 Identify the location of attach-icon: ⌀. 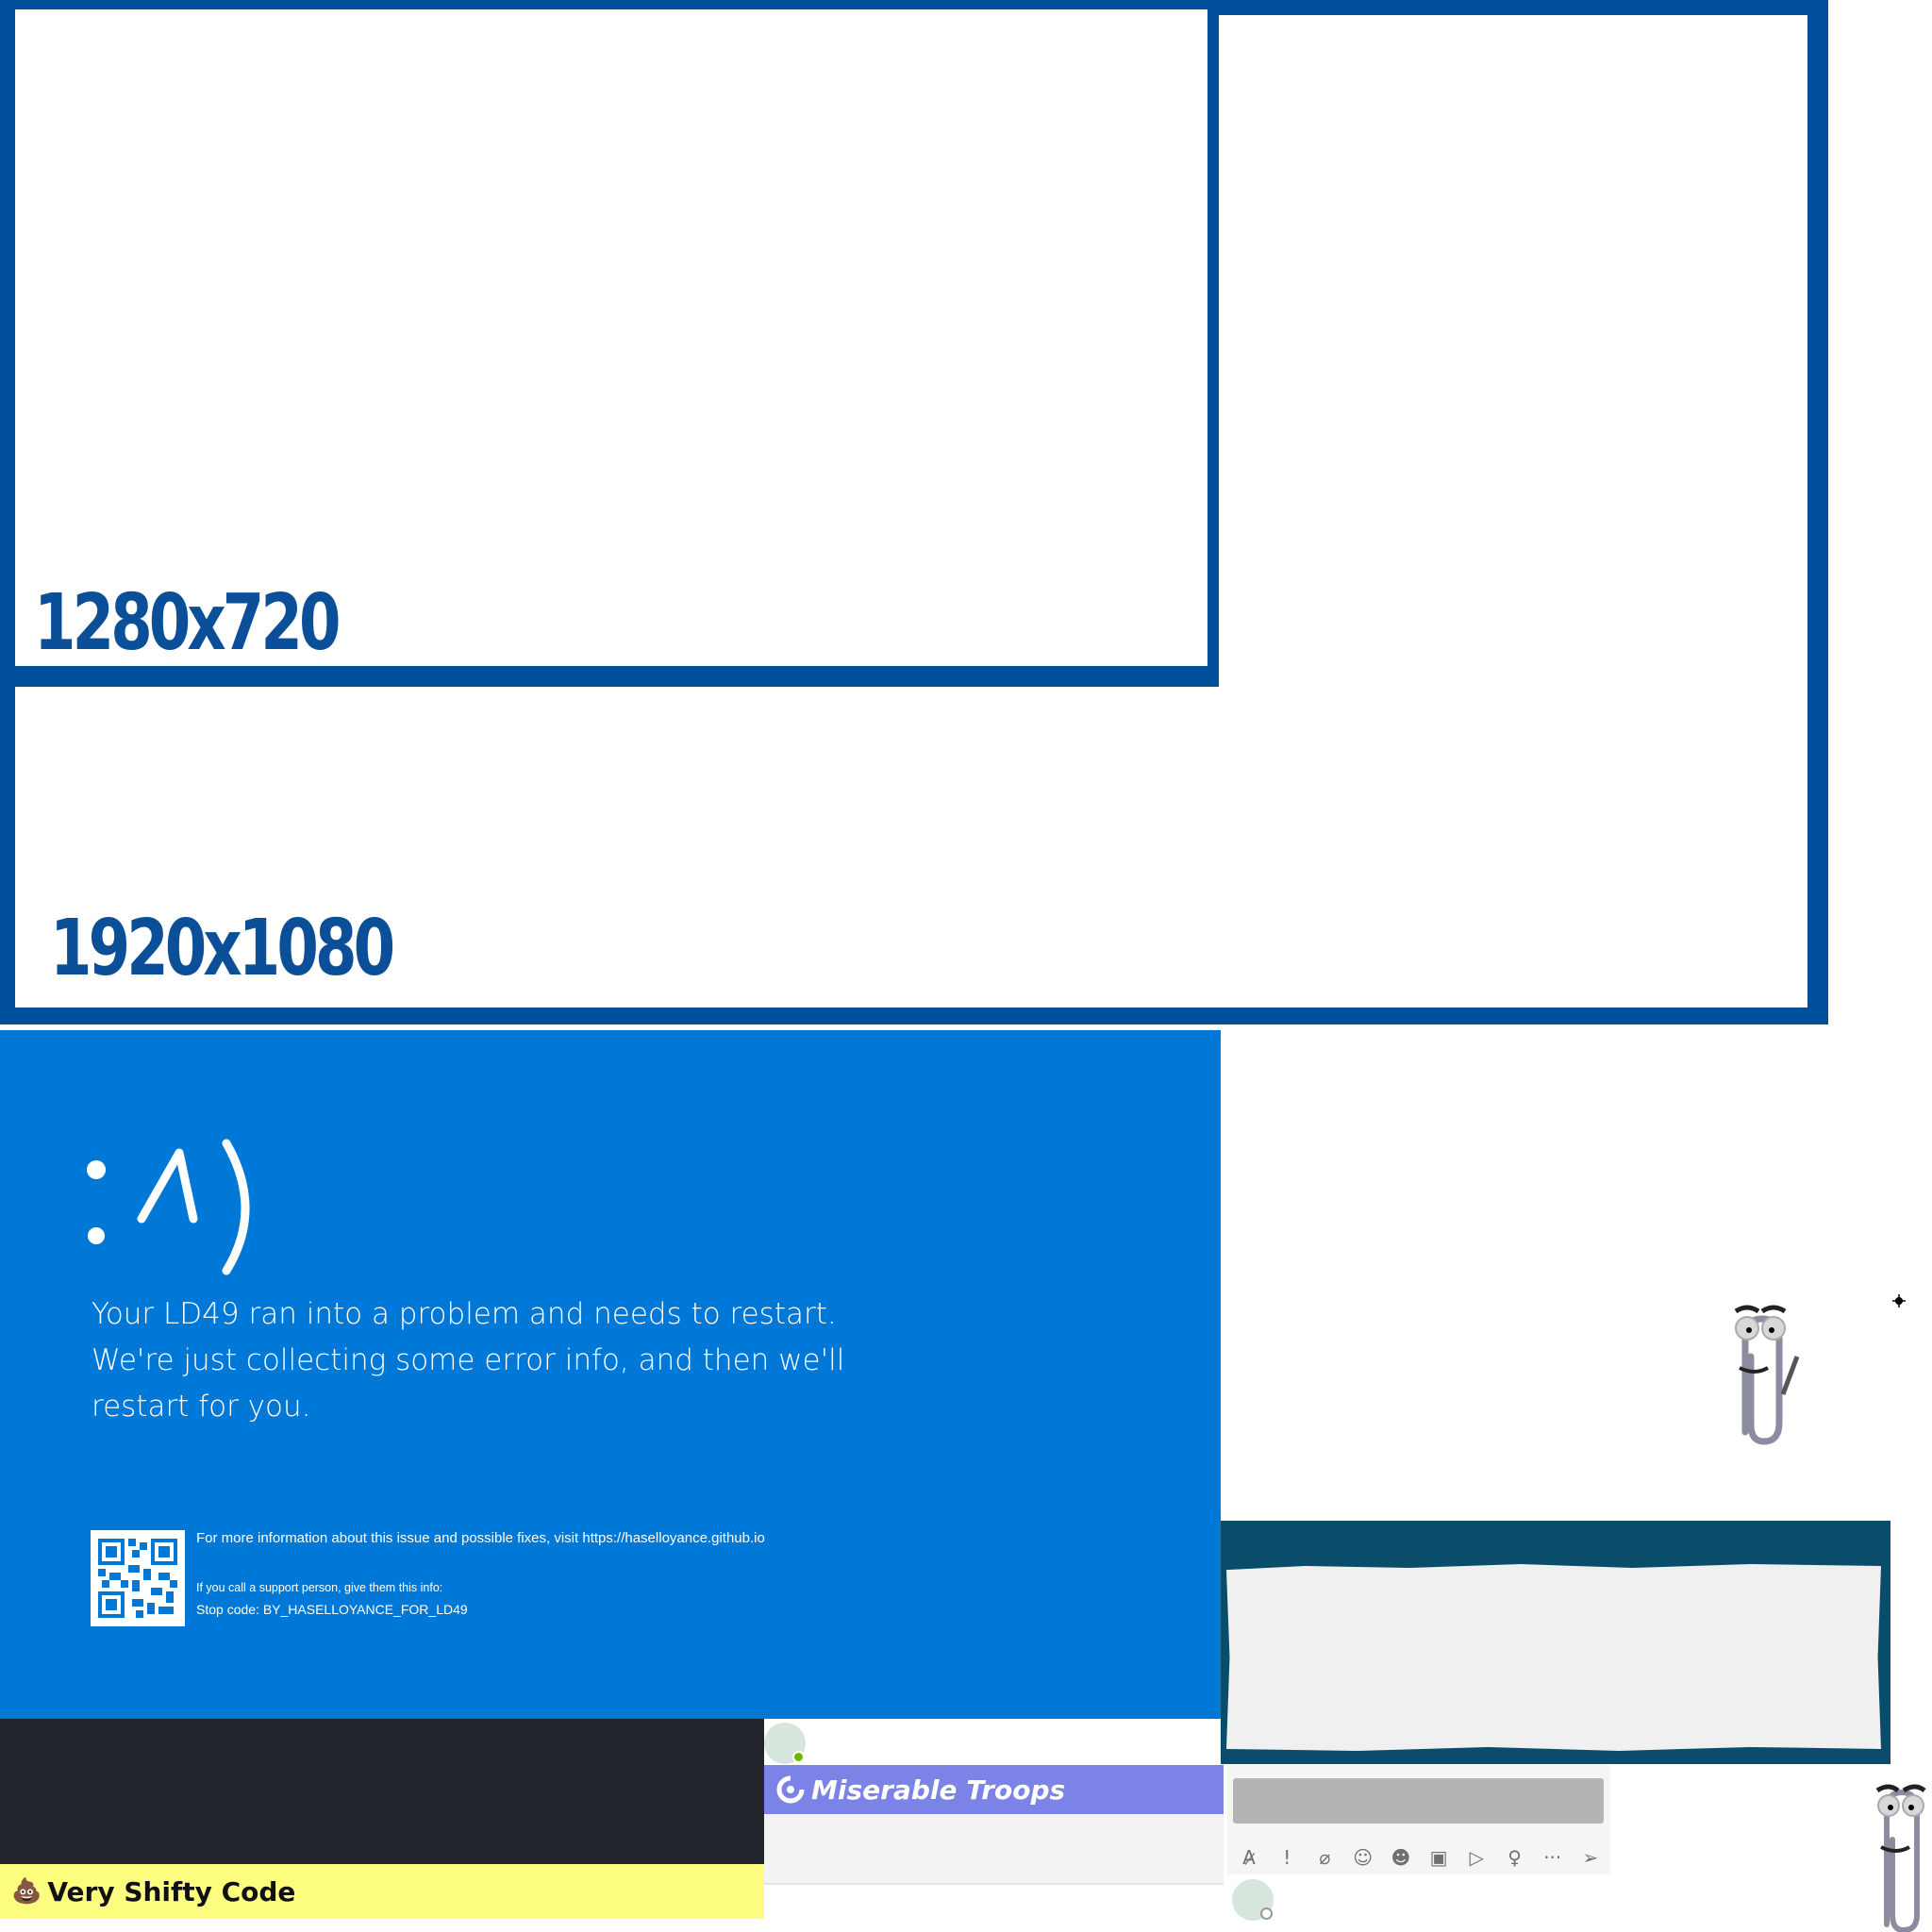
(1324, 1858).